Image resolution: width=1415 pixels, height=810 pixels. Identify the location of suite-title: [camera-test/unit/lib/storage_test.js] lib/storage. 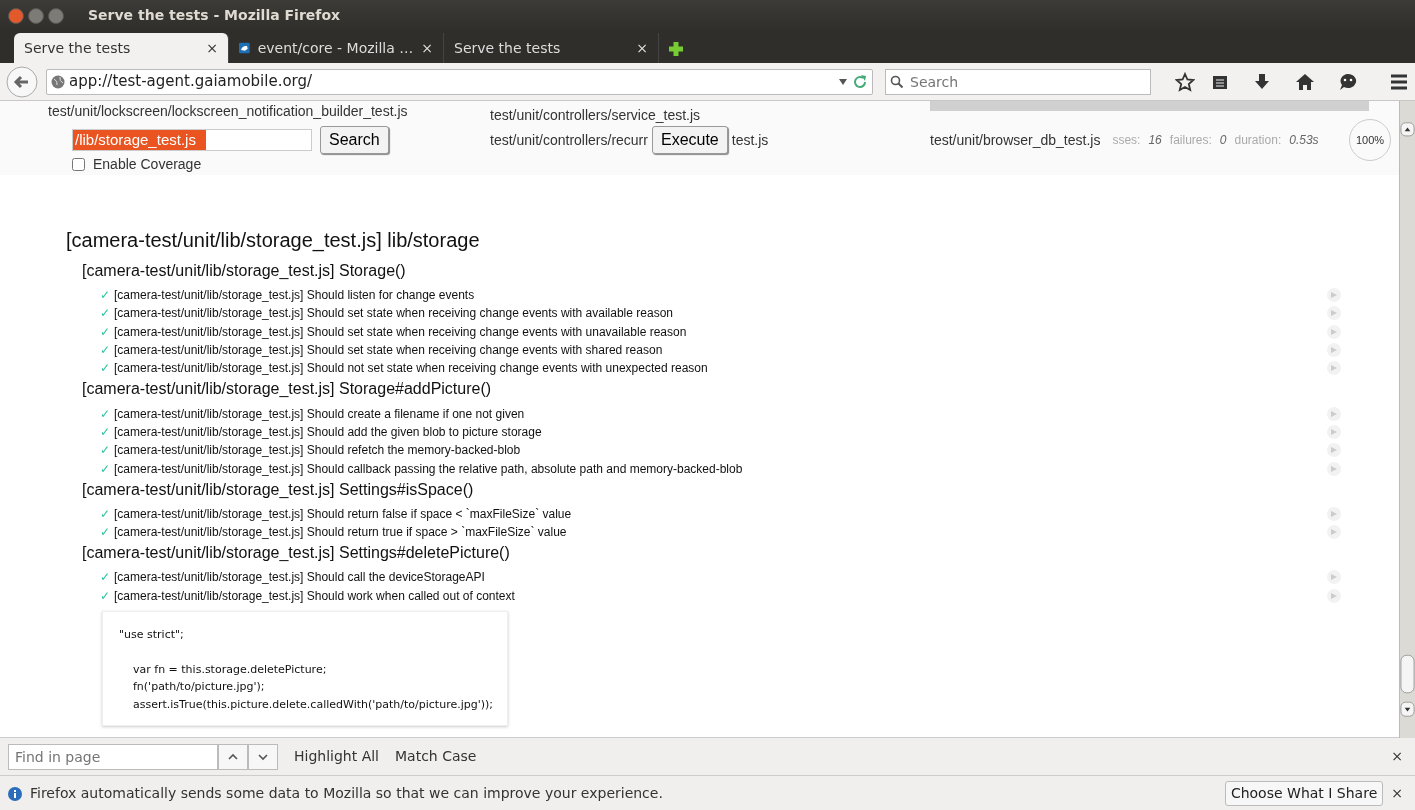
(273, 241).